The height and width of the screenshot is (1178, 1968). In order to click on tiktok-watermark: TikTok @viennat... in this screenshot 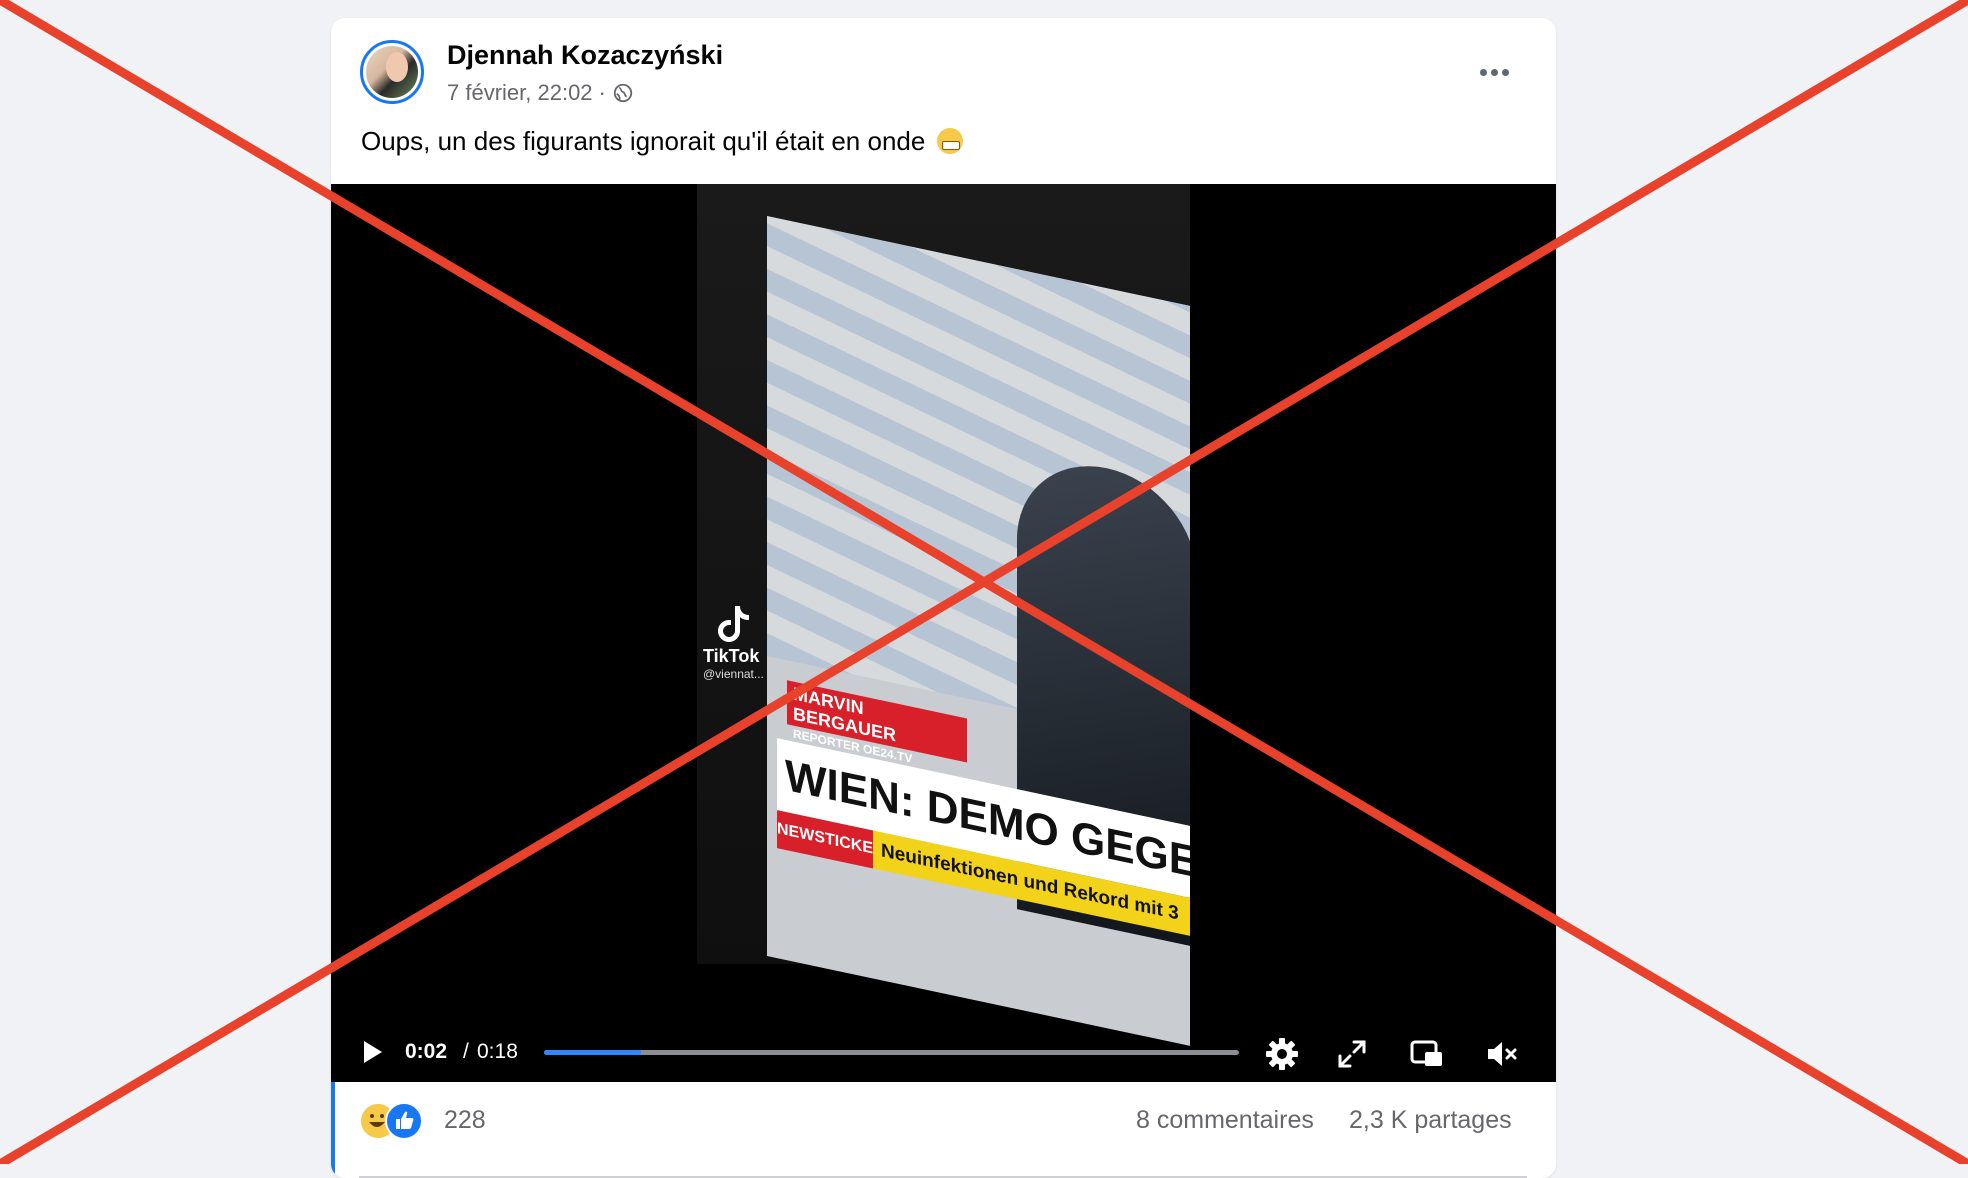, I will do `click(733, 642)`.